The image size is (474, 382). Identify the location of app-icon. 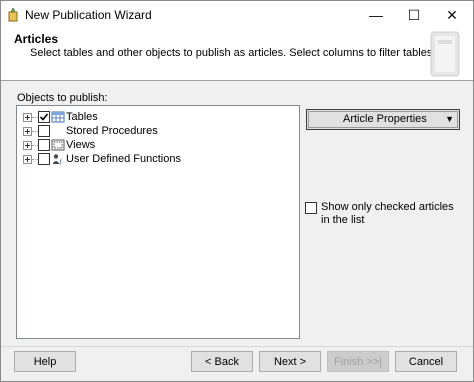
(13, 15).